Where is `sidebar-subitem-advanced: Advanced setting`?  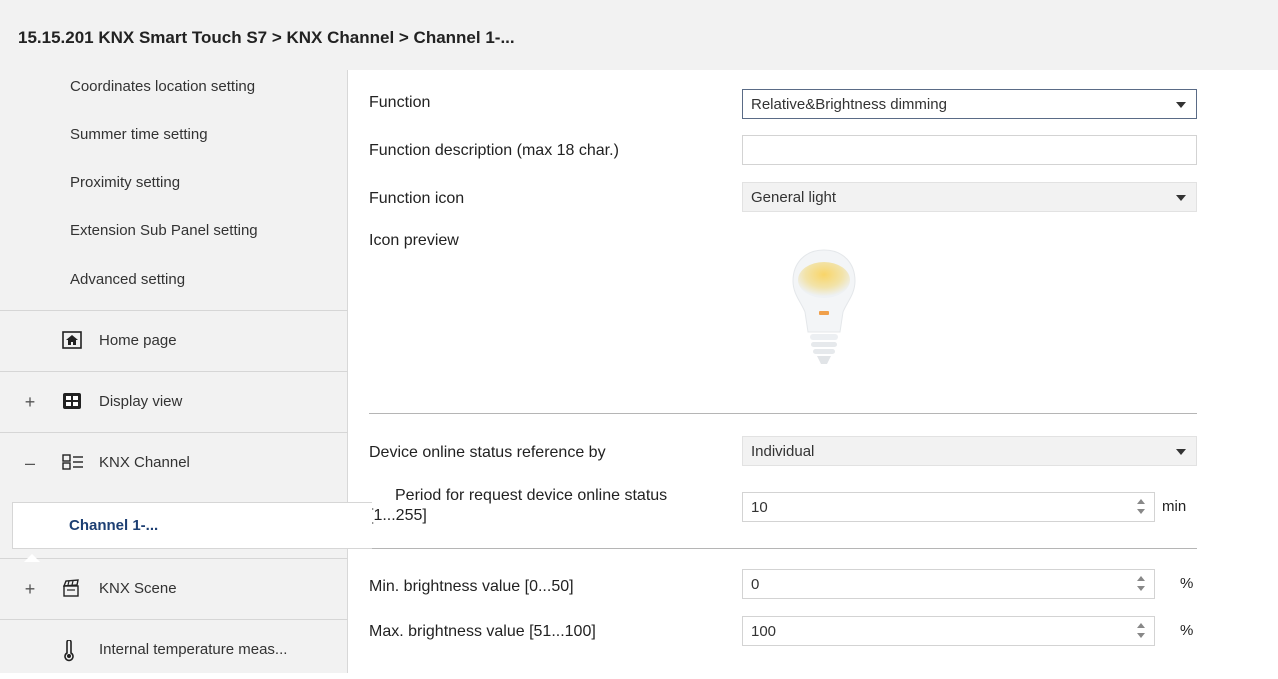 sidebar-subitem-advanced: Advanced setting is located at coordinates (127, 279).